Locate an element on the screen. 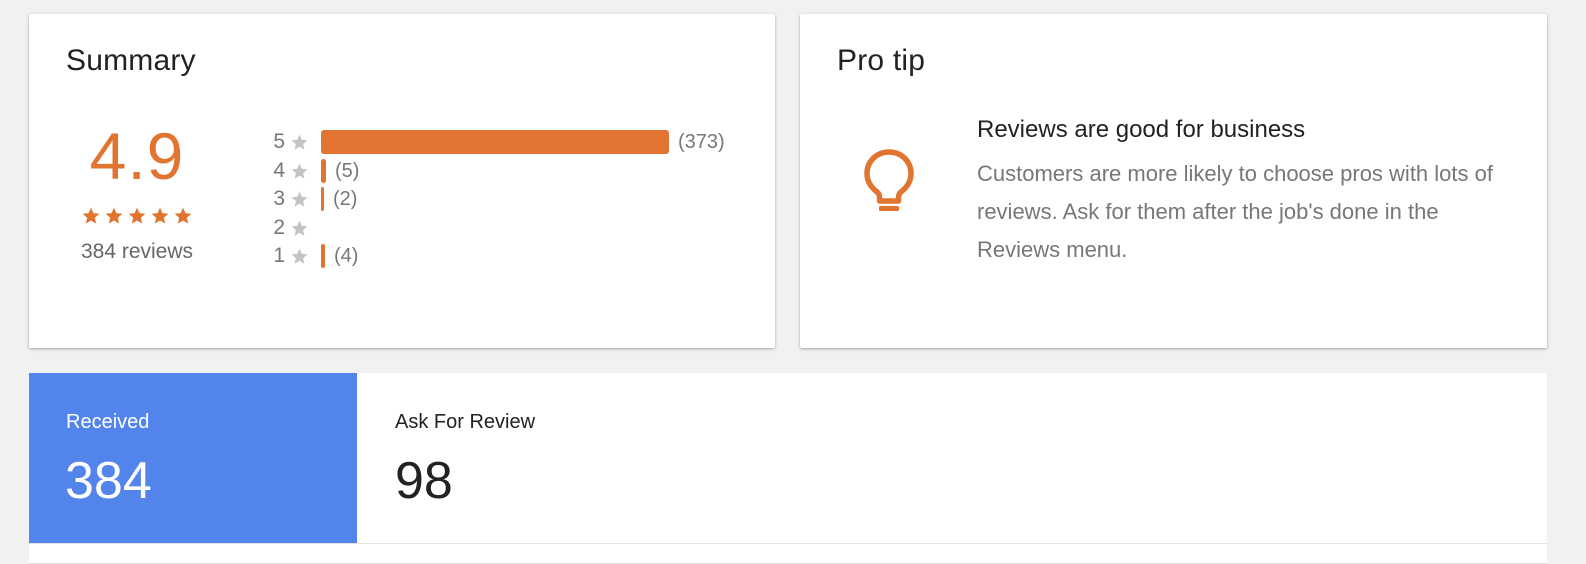 This screenshot has width=1586, height=564. pro-tip-title: Pro tip is located at coordinates (881, 60).